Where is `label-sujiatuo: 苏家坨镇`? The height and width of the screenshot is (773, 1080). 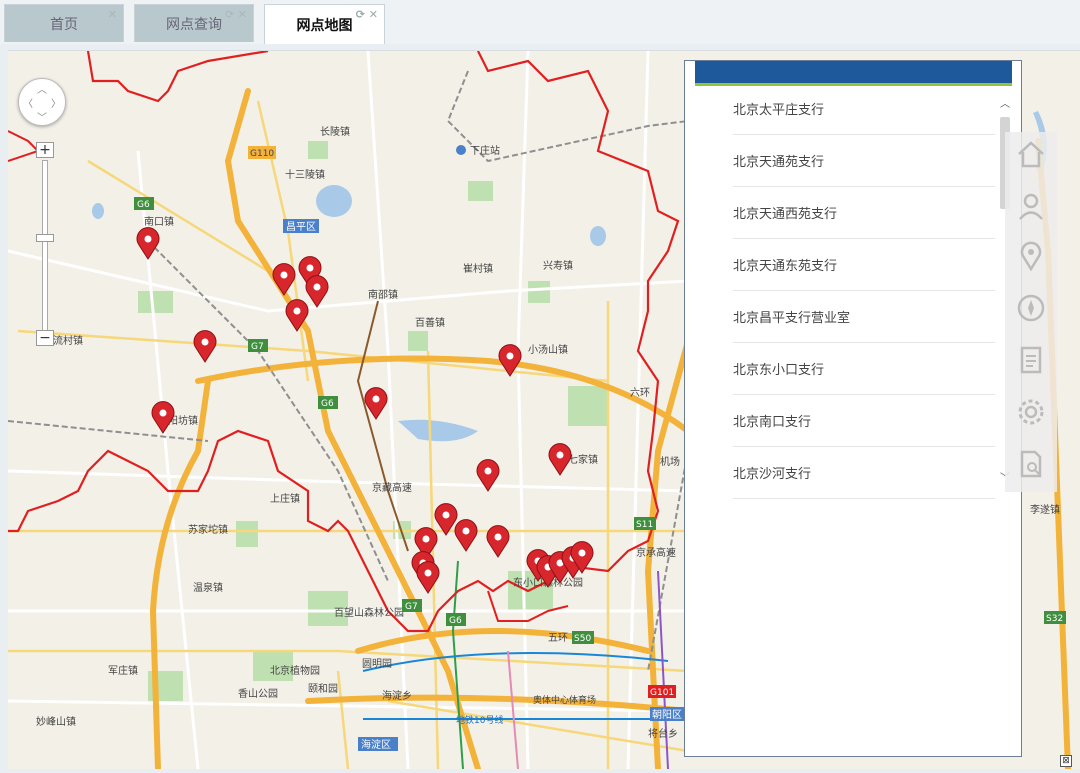
label-sujiatuo: 苏家坨镇 is located at coordinates (208, 529).